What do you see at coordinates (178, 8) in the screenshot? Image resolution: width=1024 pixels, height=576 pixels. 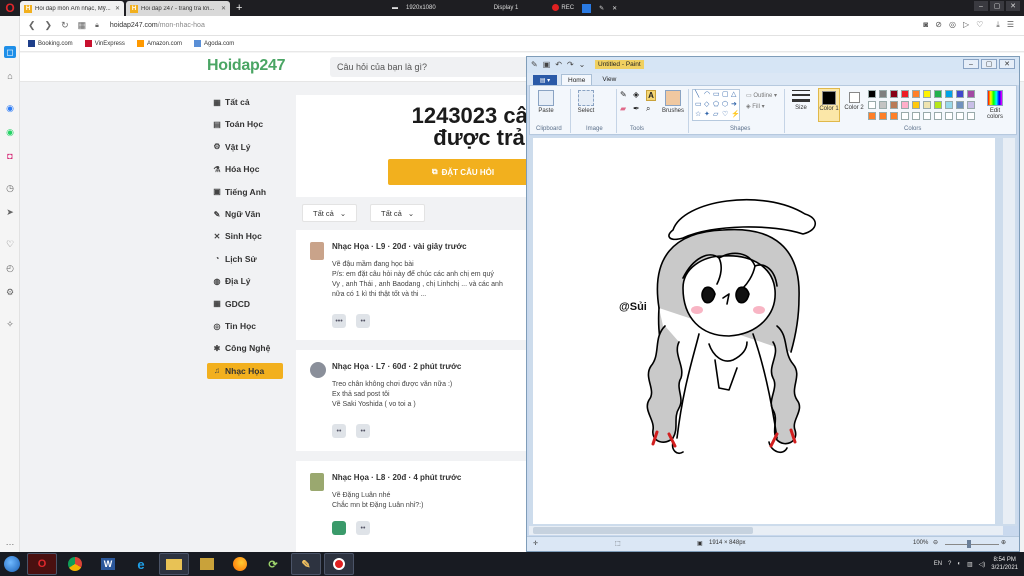 I see `browser-tab-2: H Hỏi đáp 247 - trang tra lời... ✕` at bounding box center [178, 8].